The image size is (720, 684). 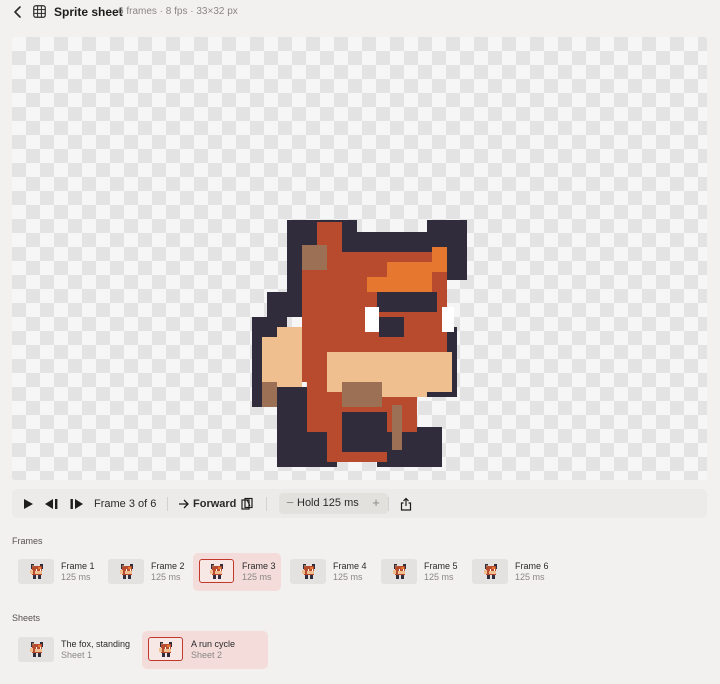 I want to click on next-frame-button, so click(x=76, y=503).